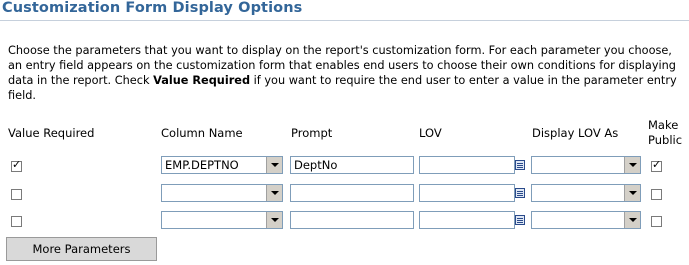  Describe the element at coordinates (51, 133) in the screenshot. I see `header-value-required: Value Required` at that location.